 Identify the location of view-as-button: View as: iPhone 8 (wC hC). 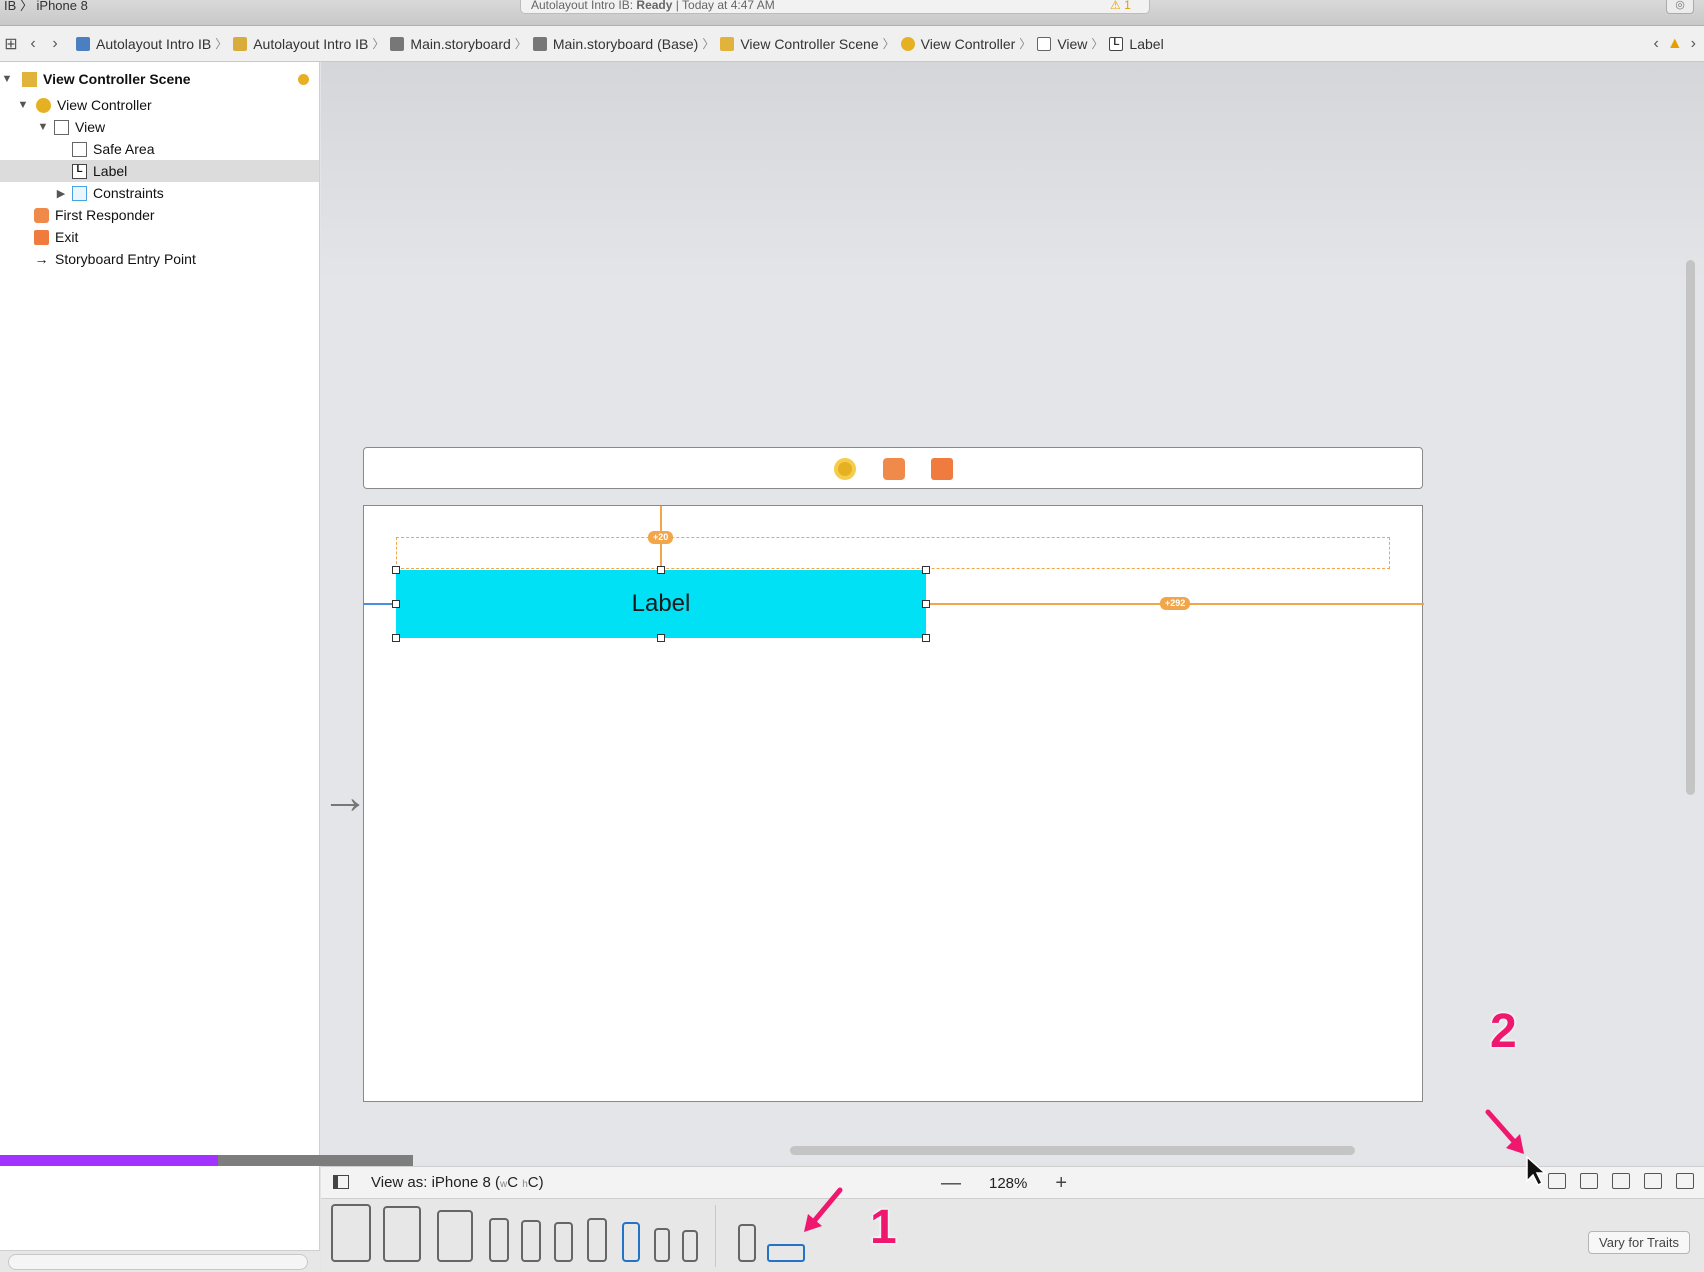
(457, 1182).